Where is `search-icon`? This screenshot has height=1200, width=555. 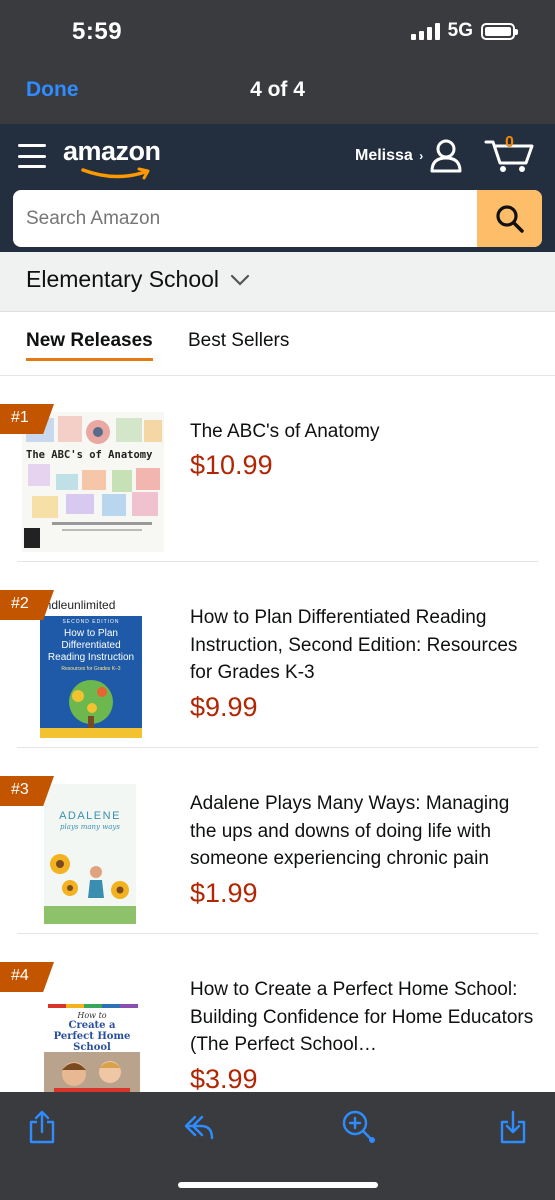 search-icon is located at coordinates (509, 218).